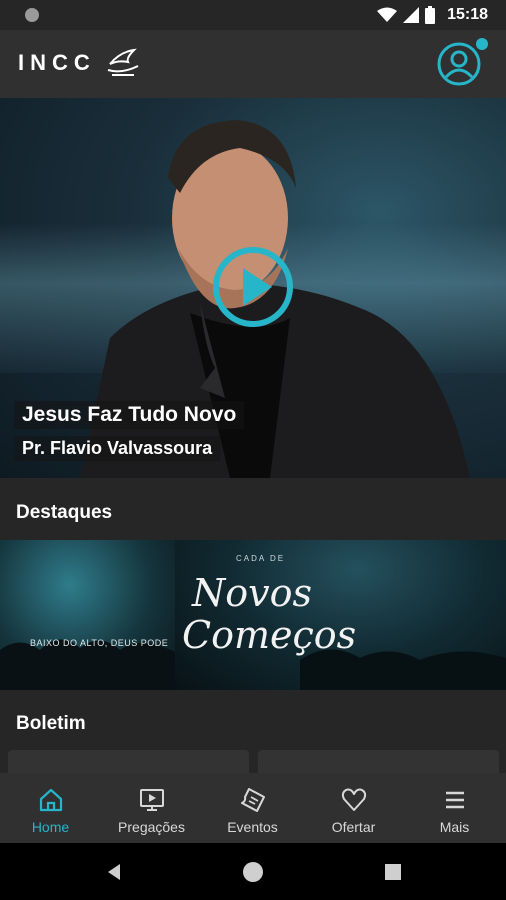  What do you see at coordinates (482, 44) in the screenshot?
I see `profile-badge` at bounding box center [482, 44].